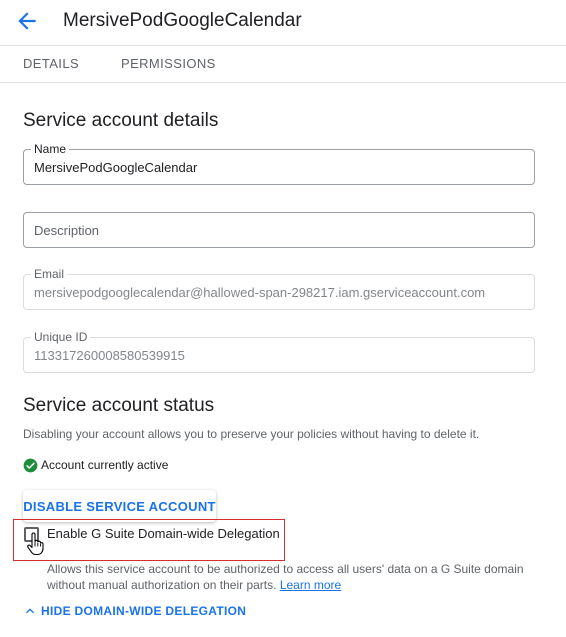 This screenshot has height=637, width=566. I want to click on chevron-up-icon, so click(30, 611).